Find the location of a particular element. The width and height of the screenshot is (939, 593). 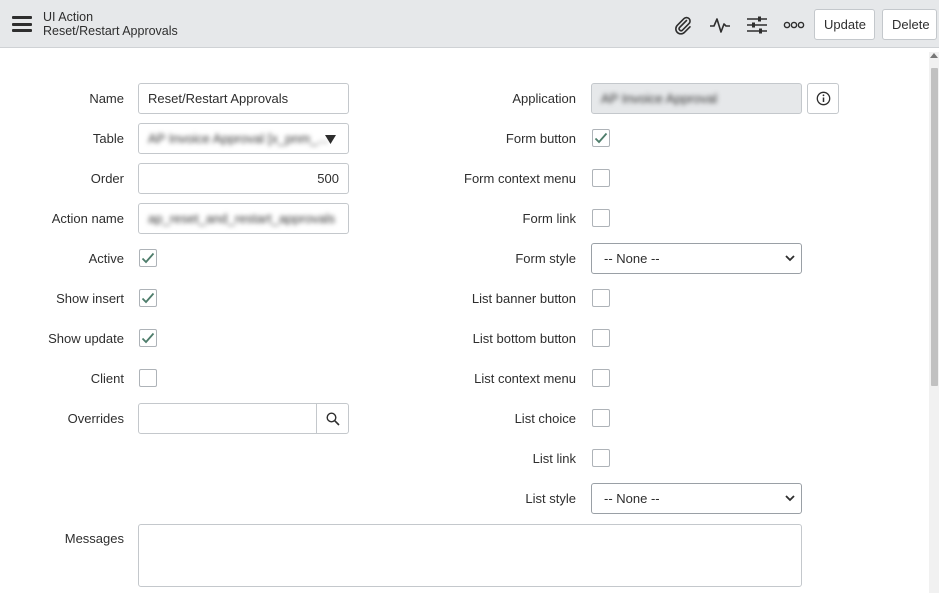

form-style-select: -- None -- is located at coordinates (696, 258).